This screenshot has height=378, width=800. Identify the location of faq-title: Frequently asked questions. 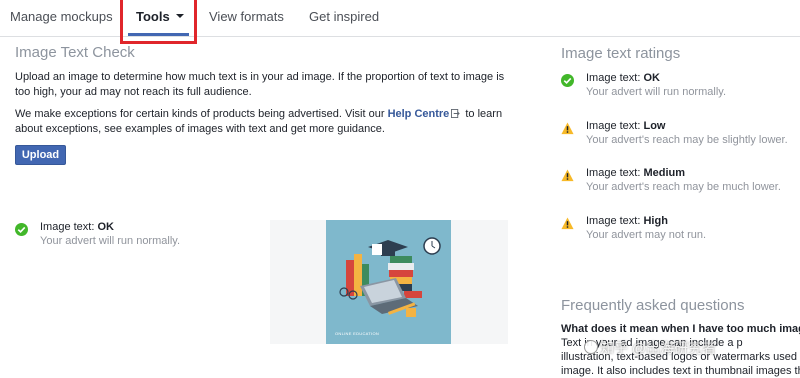
(653, 305).